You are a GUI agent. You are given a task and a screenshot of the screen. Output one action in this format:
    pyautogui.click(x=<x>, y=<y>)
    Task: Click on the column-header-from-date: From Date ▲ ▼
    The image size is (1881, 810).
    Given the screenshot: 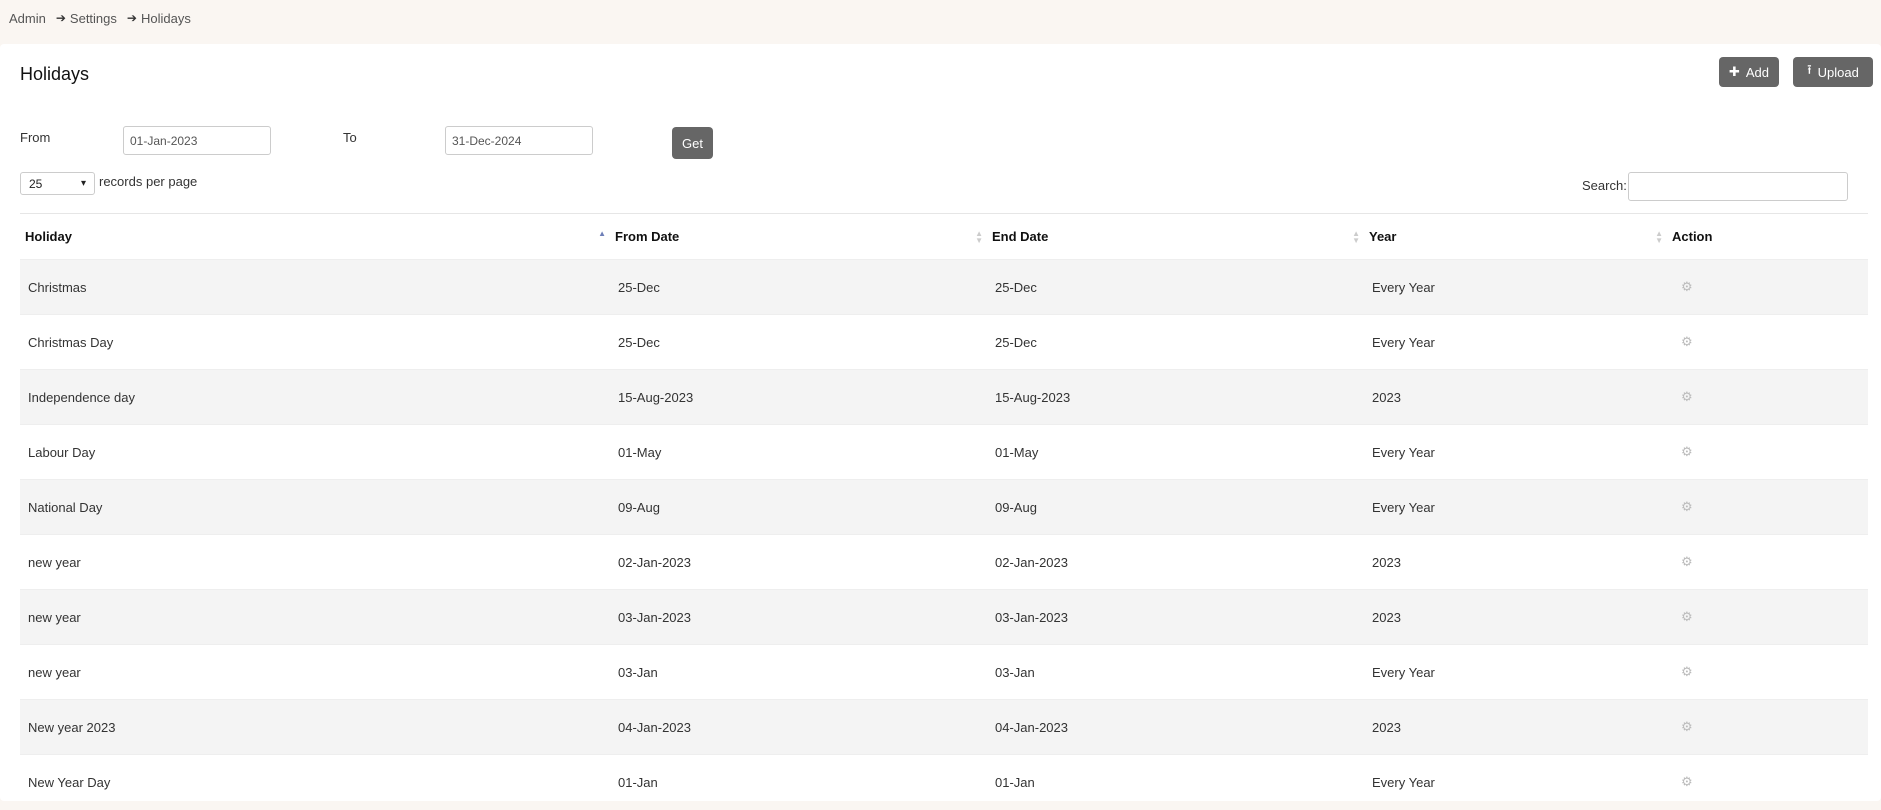 What is the action you would take?
    pyautogui.click(x=798, y=236)
    